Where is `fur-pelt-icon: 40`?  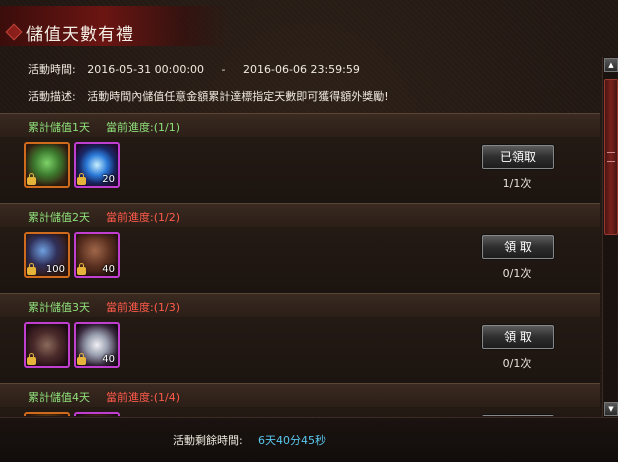 fur-pelt-icon: 40 is located at coordinates (97, 255).